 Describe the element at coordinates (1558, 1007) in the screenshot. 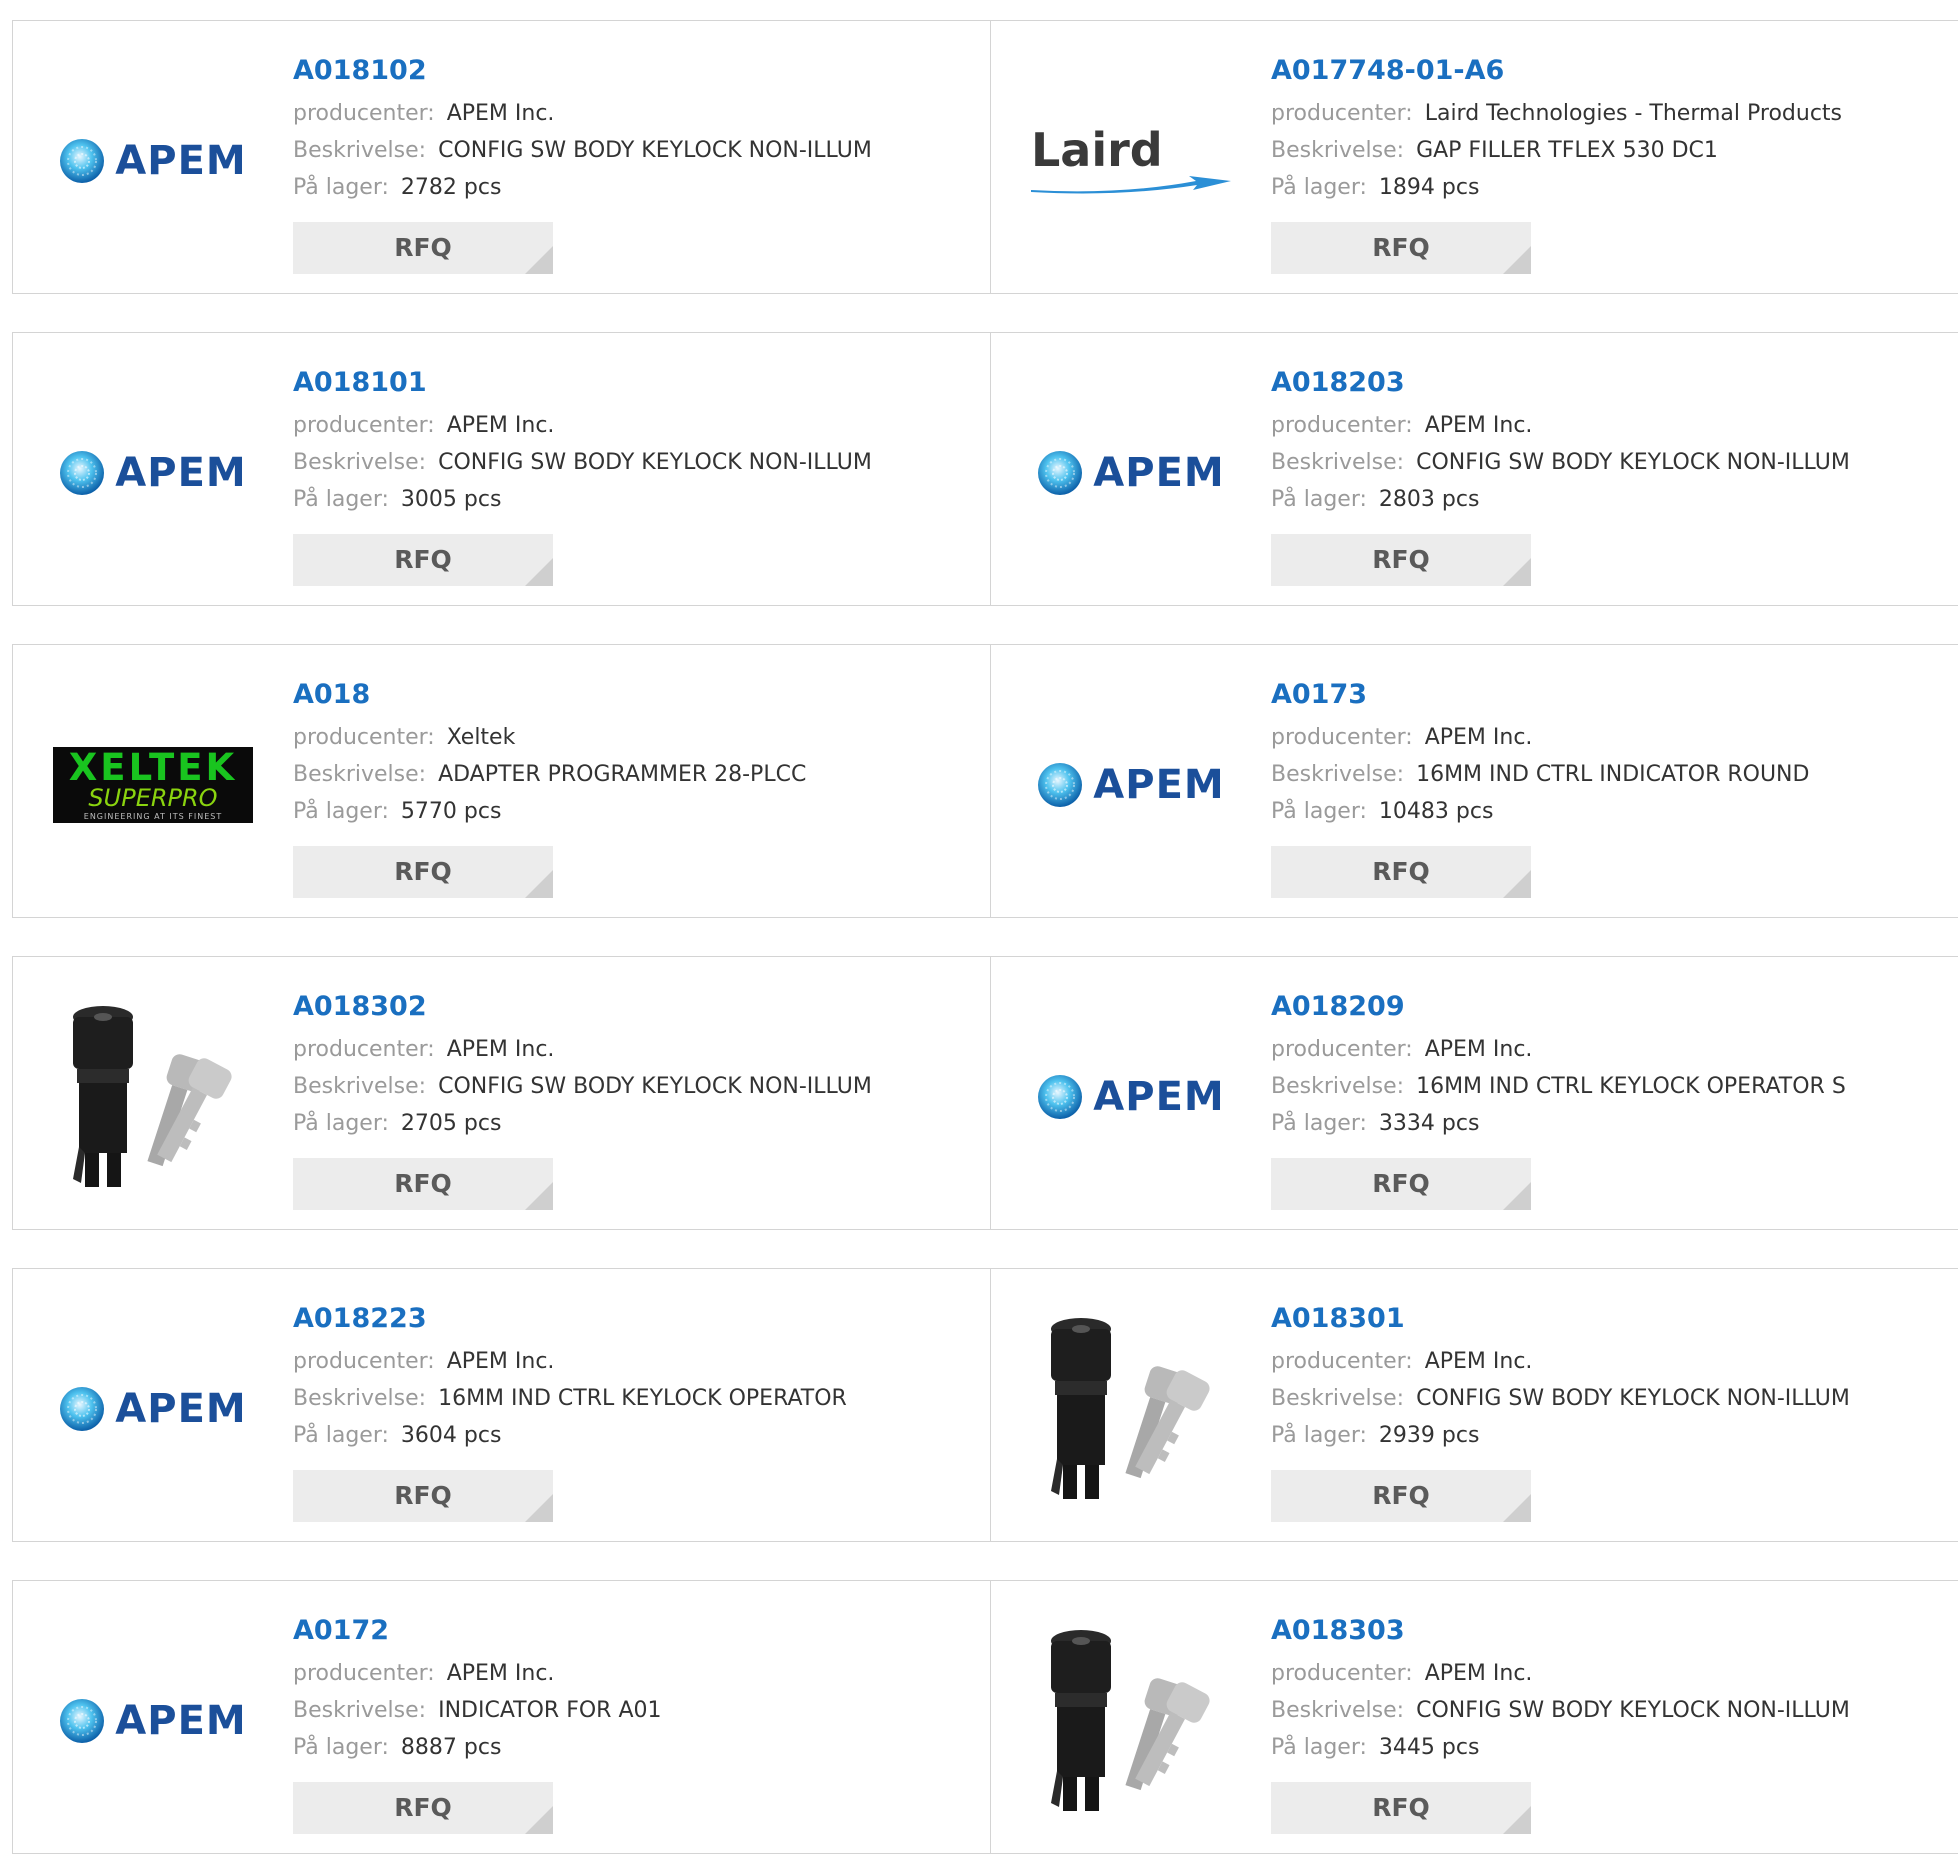

I see `part-number-link: A018209` at that location.